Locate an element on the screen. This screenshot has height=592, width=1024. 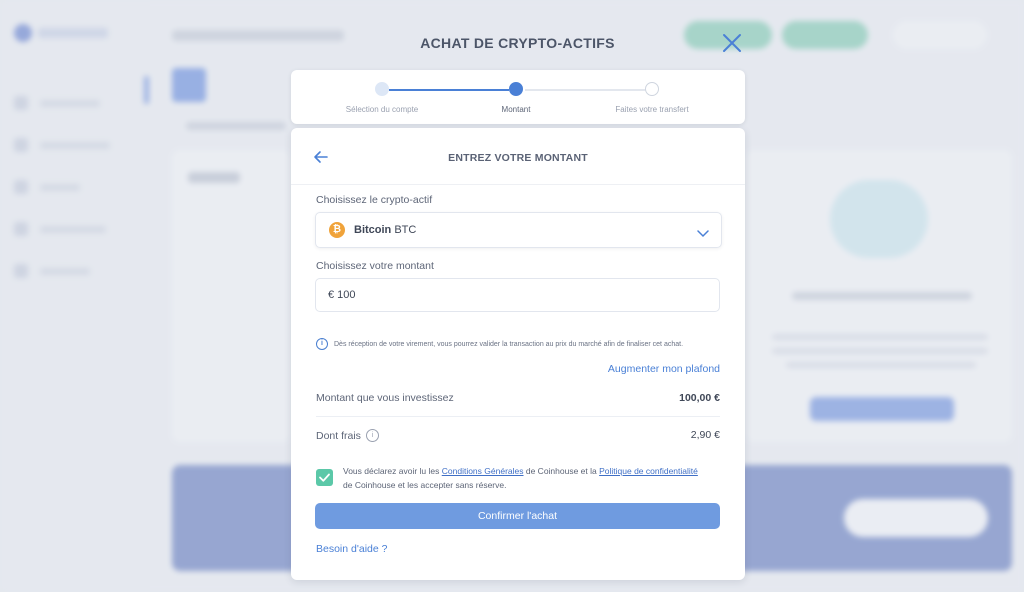
fees-label: Dont frais is located at coordinates (338, 435).